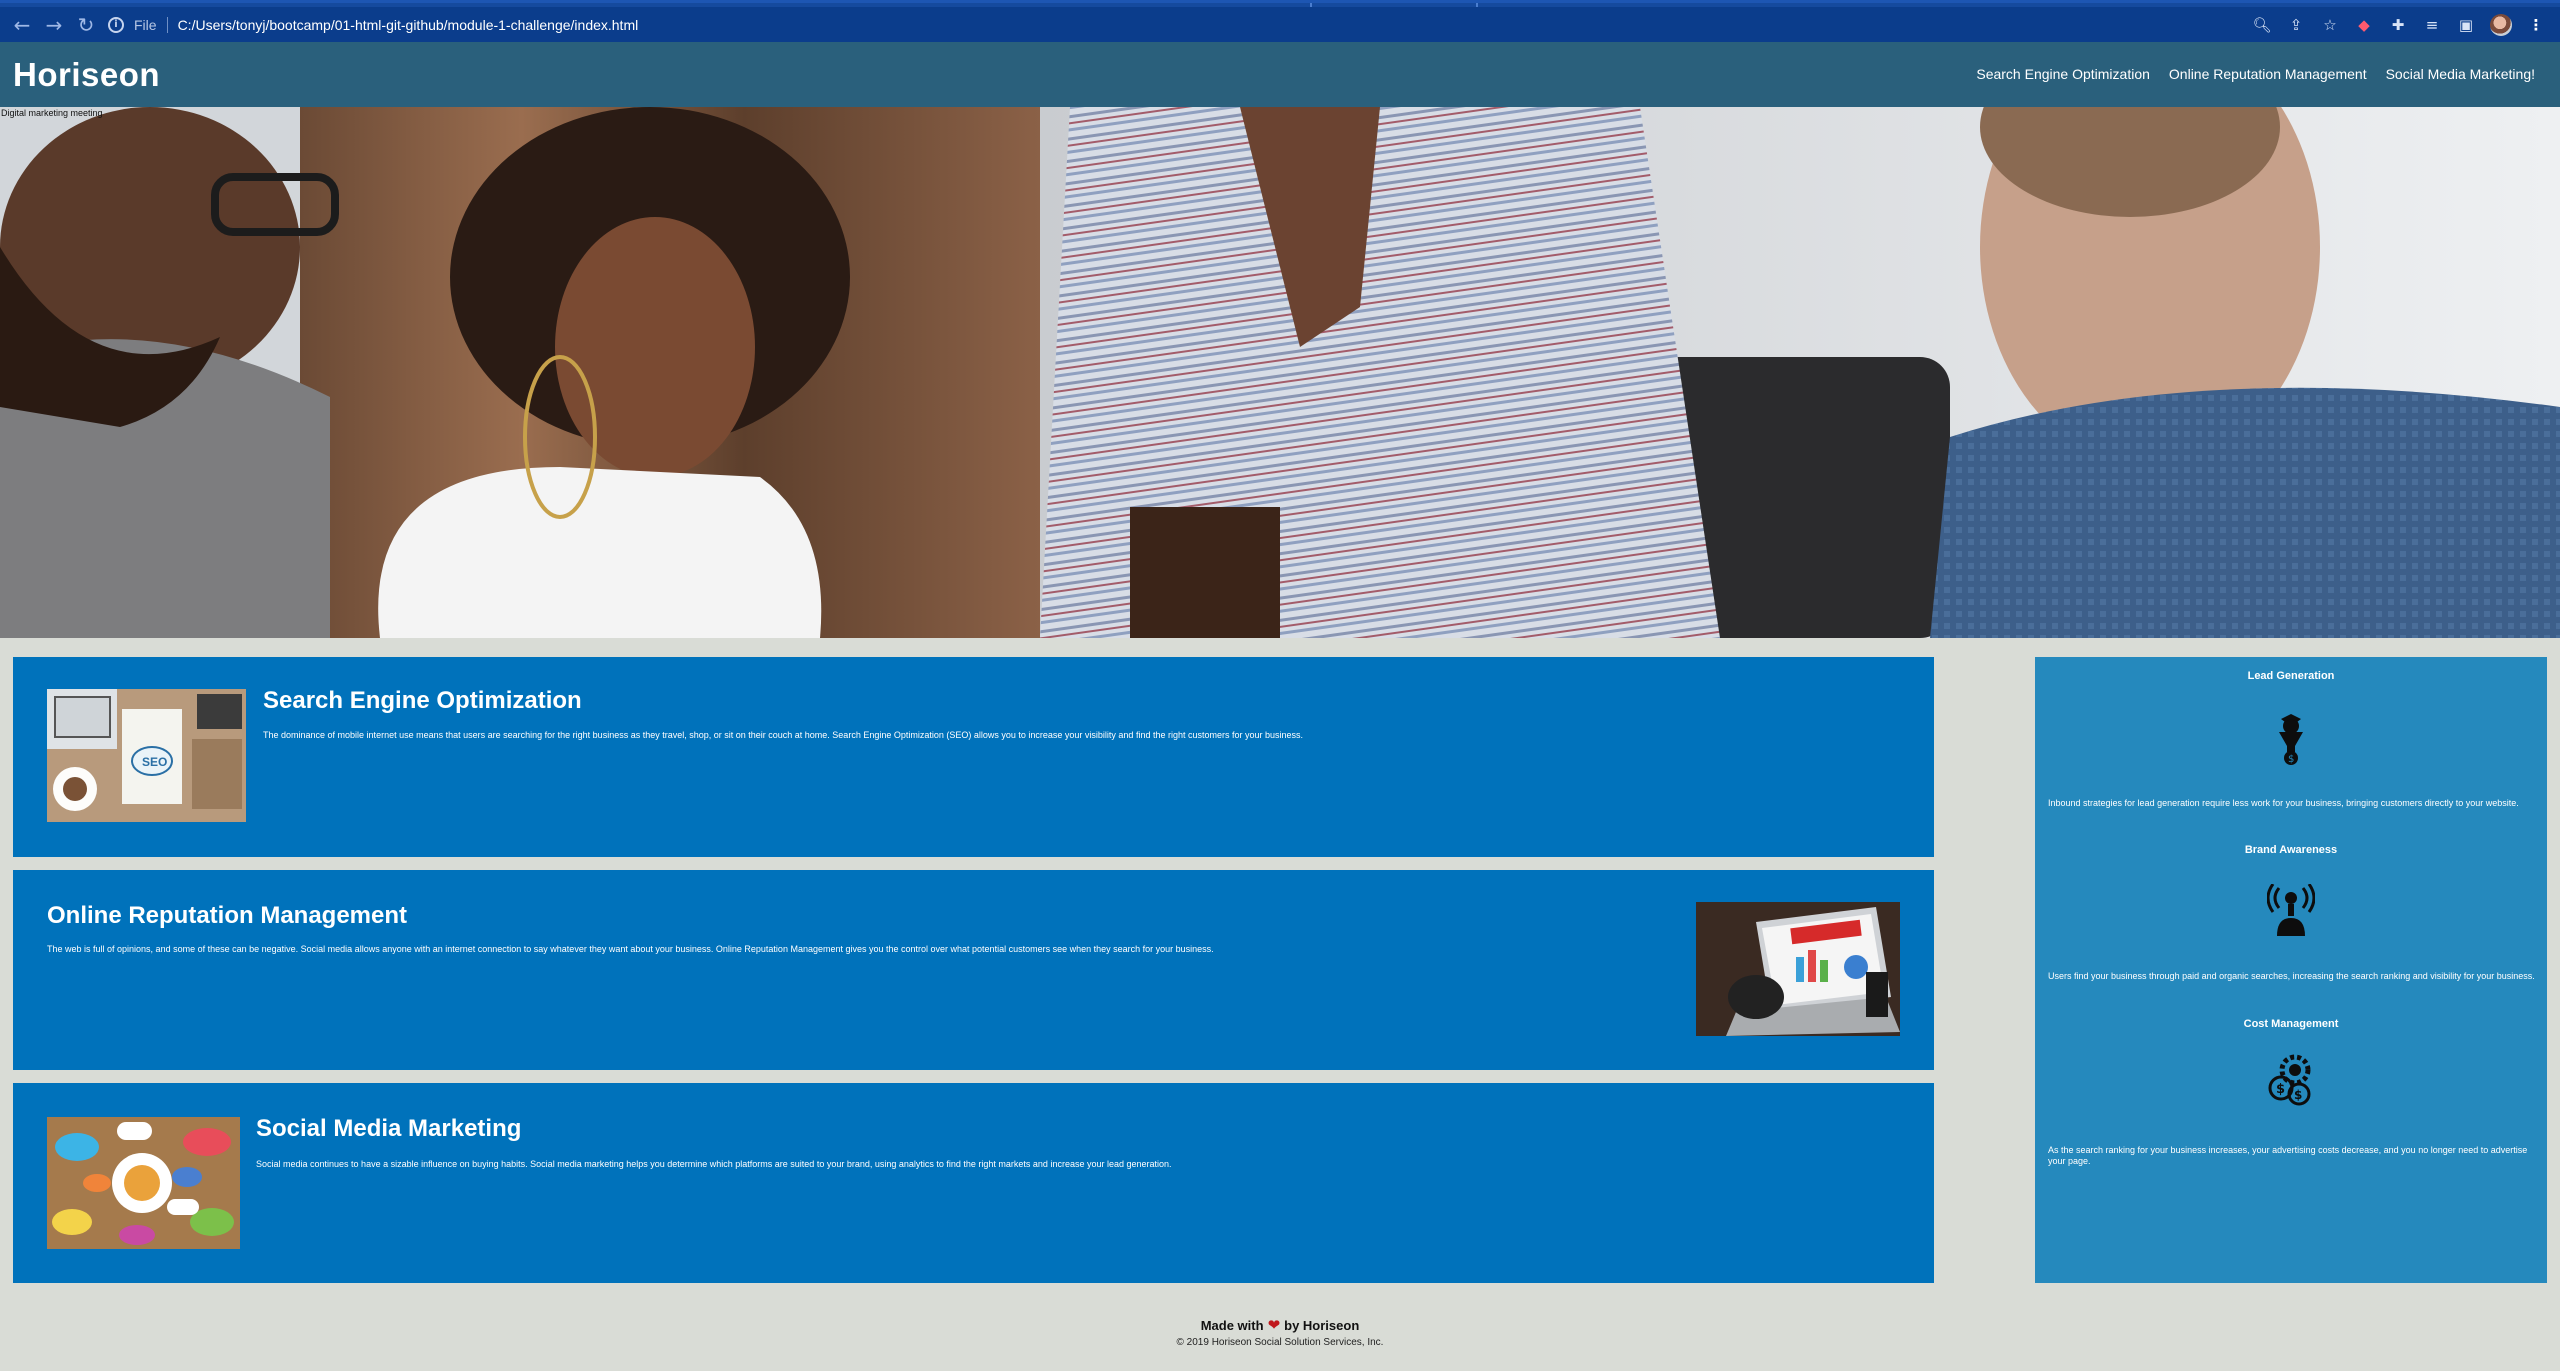 This screenshot has width=2560, height=1371. I want to click on logo: Horiseon, so click(86, 75).